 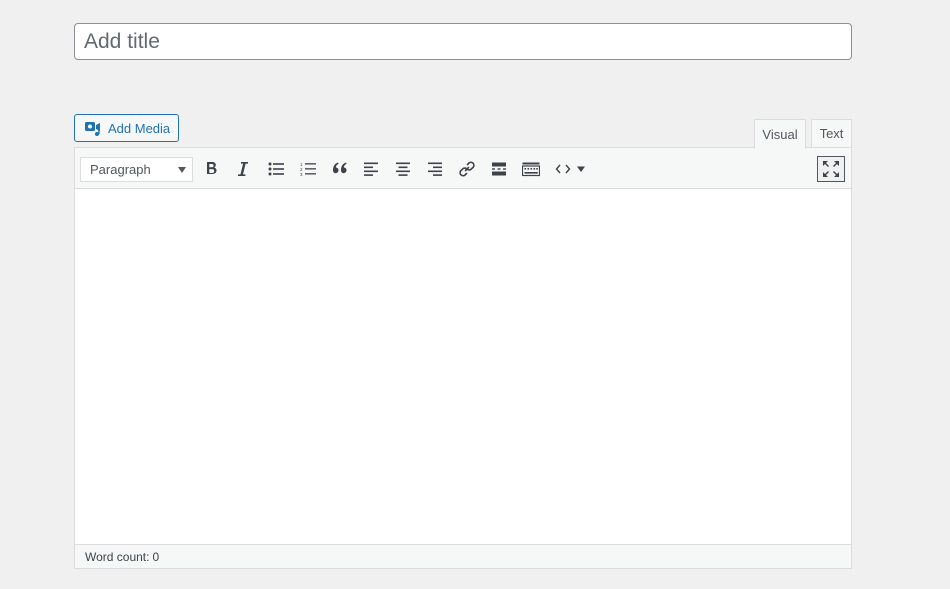 I want to click on italic-icon, so click(x=243, y=169).